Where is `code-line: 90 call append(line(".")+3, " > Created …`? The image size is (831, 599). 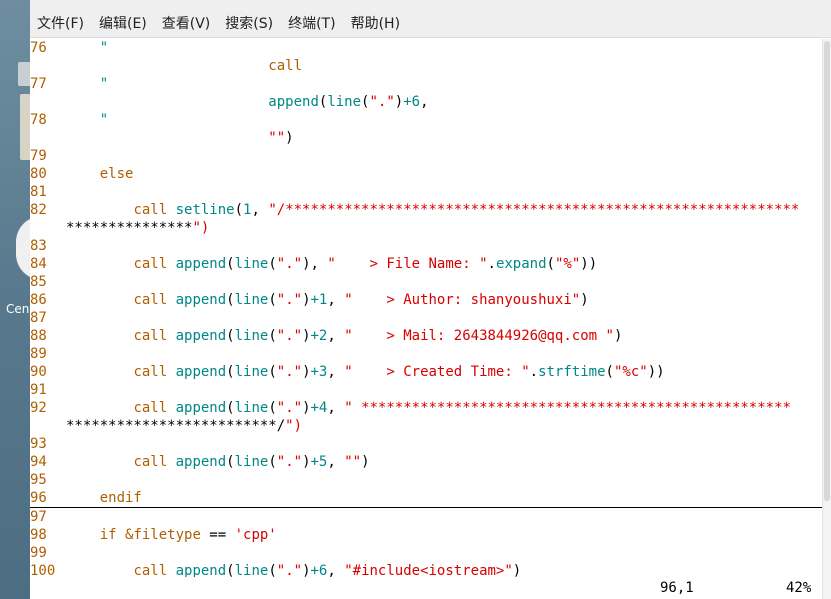 code-line: 90 call append(line(".")+3, " > Created … is located at coordinates (426, 372).